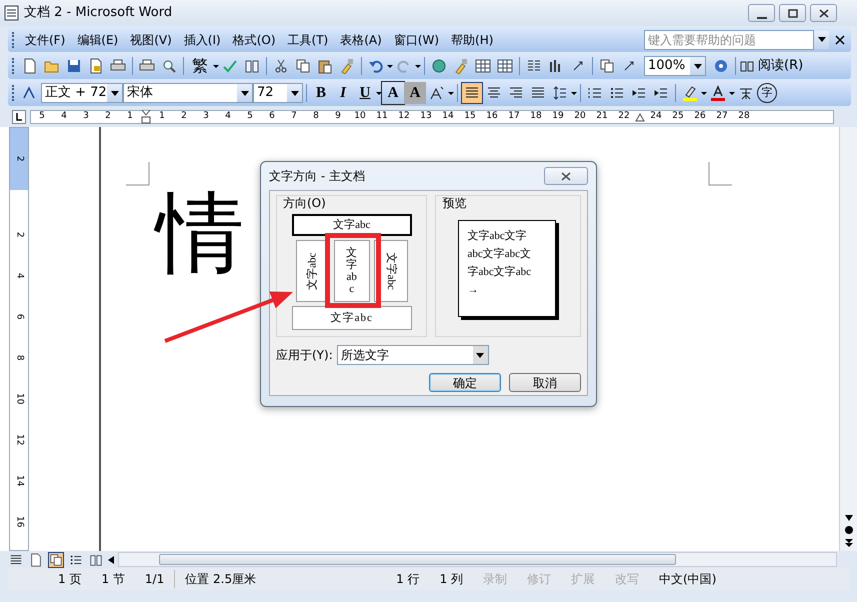  What do you see at coordinates (675, 66) in the screenshot?
I see `zoom-combo: 100%` at bounding box center [675, 66].